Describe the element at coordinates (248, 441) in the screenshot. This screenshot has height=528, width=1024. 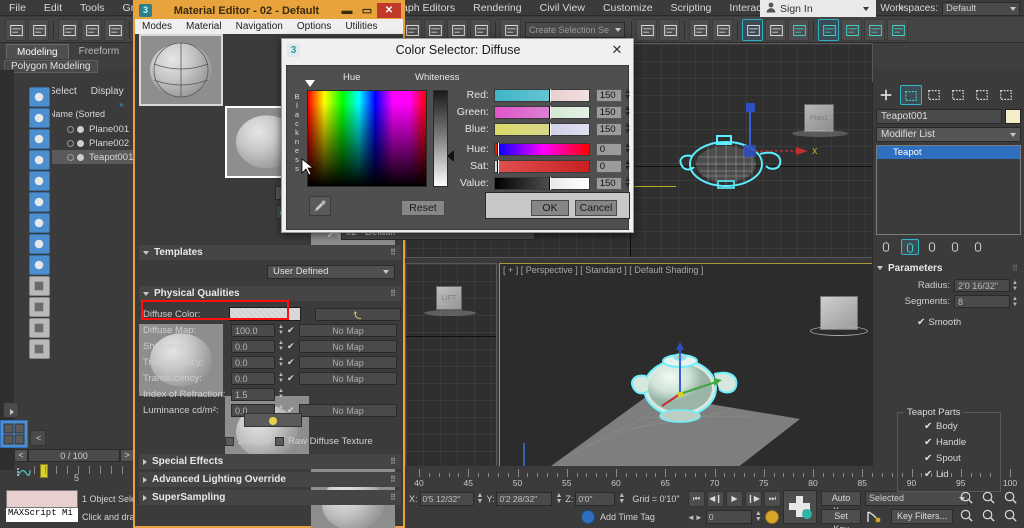
I see `two-sided-checkbox: 2-Sided` at that location.